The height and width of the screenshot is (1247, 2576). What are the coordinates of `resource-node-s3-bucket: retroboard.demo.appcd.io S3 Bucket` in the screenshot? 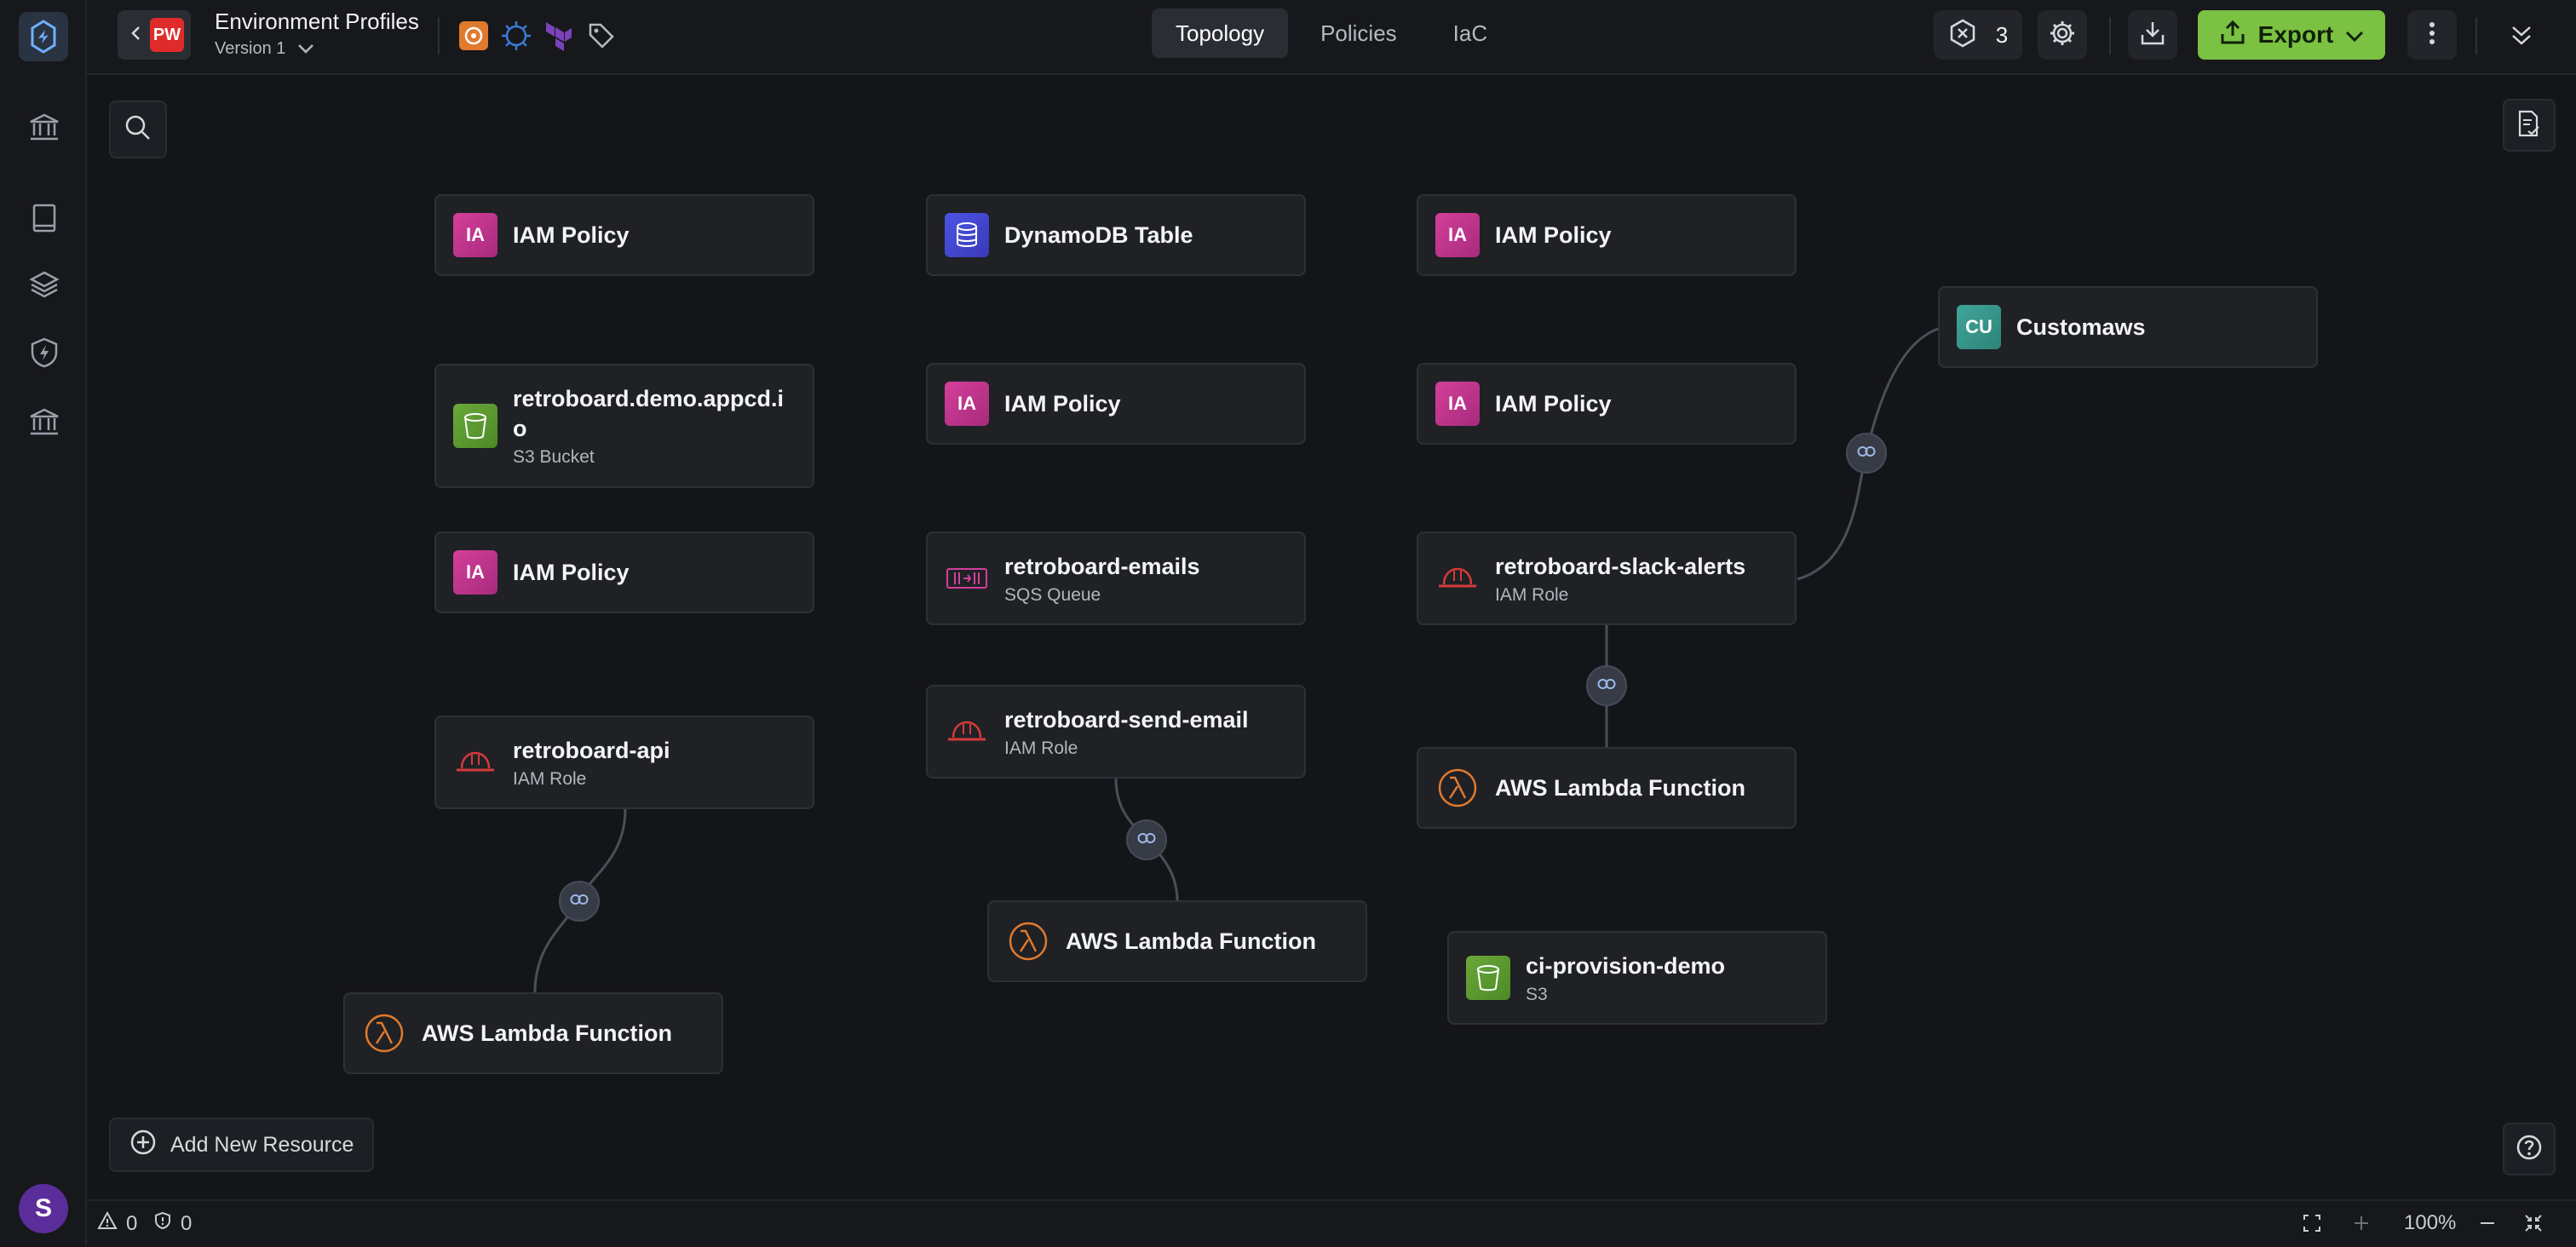 It's located at (624, 426).